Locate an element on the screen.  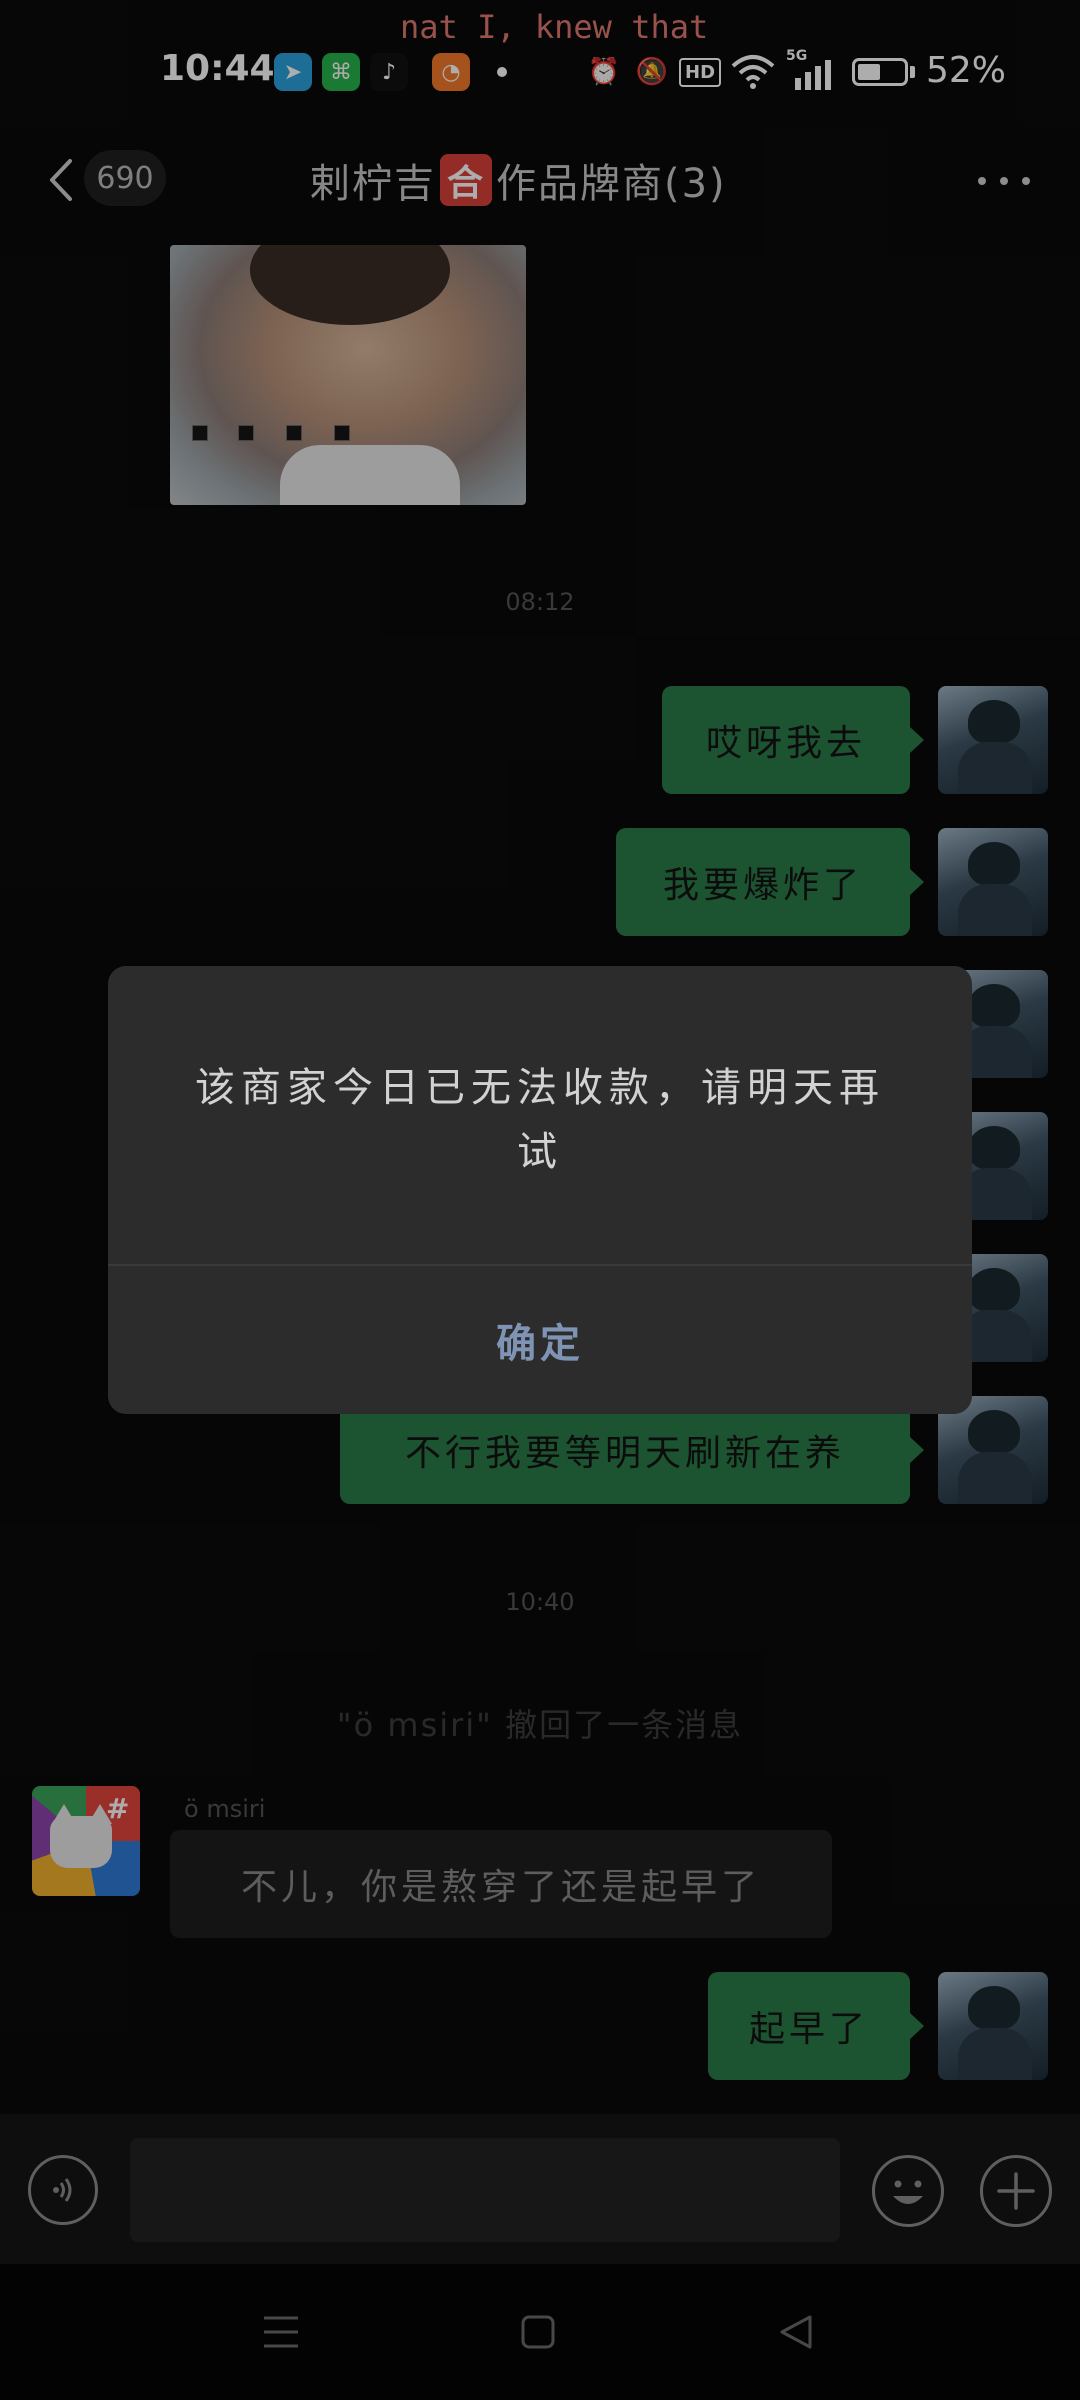
dialog-message: 该商家今日已无法收款，请明天再试 is located at coordinates (540, 1120).